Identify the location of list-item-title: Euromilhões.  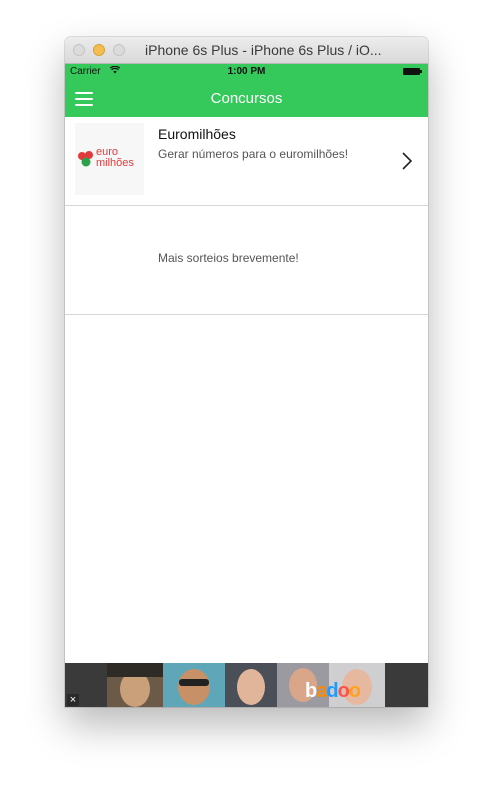
(197, 134).